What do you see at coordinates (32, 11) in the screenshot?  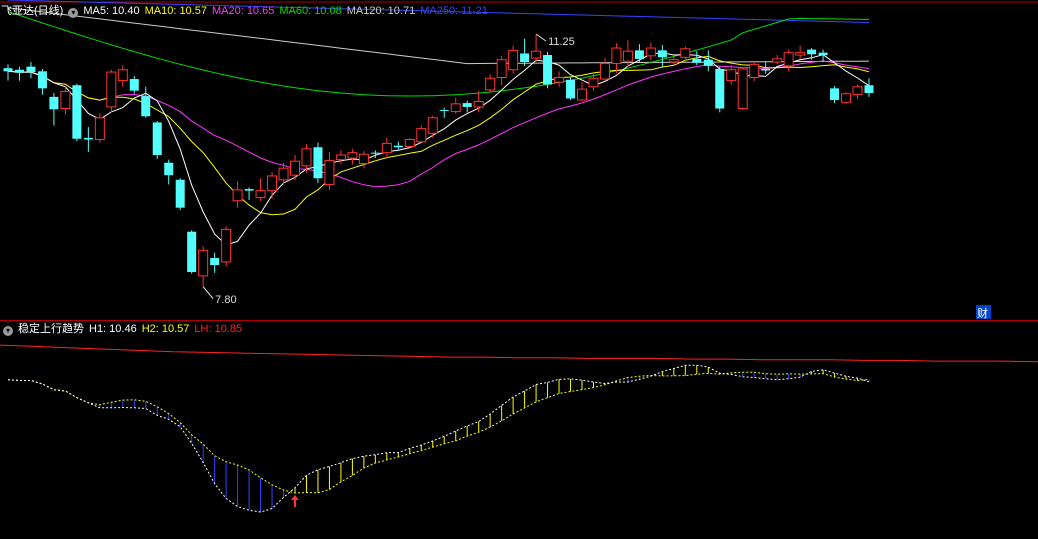 I see `stock-title: 飞亚达(日线)` at bounding box center [32, 11].